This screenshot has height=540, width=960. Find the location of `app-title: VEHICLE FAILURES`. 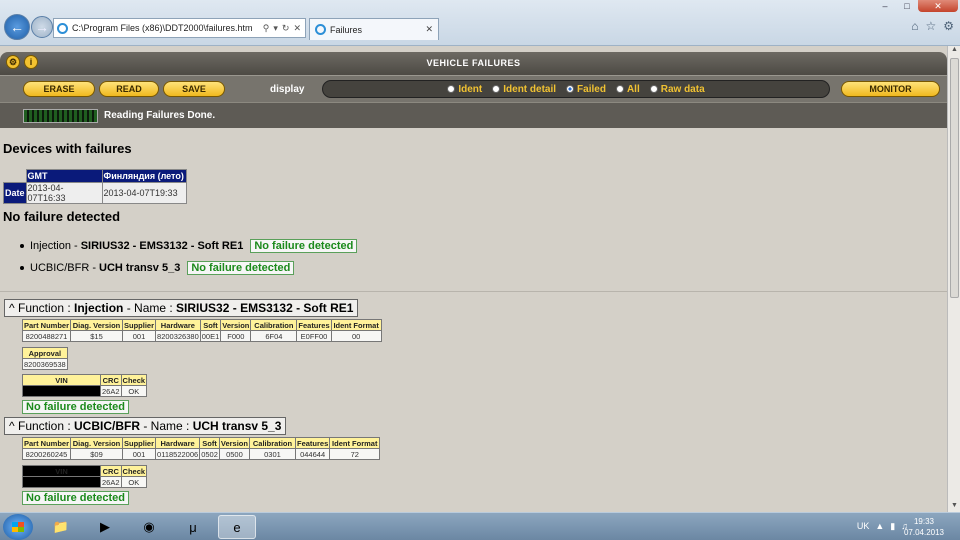

app-title: VEHICLE FAILURES is located at coordinates (473, 63).